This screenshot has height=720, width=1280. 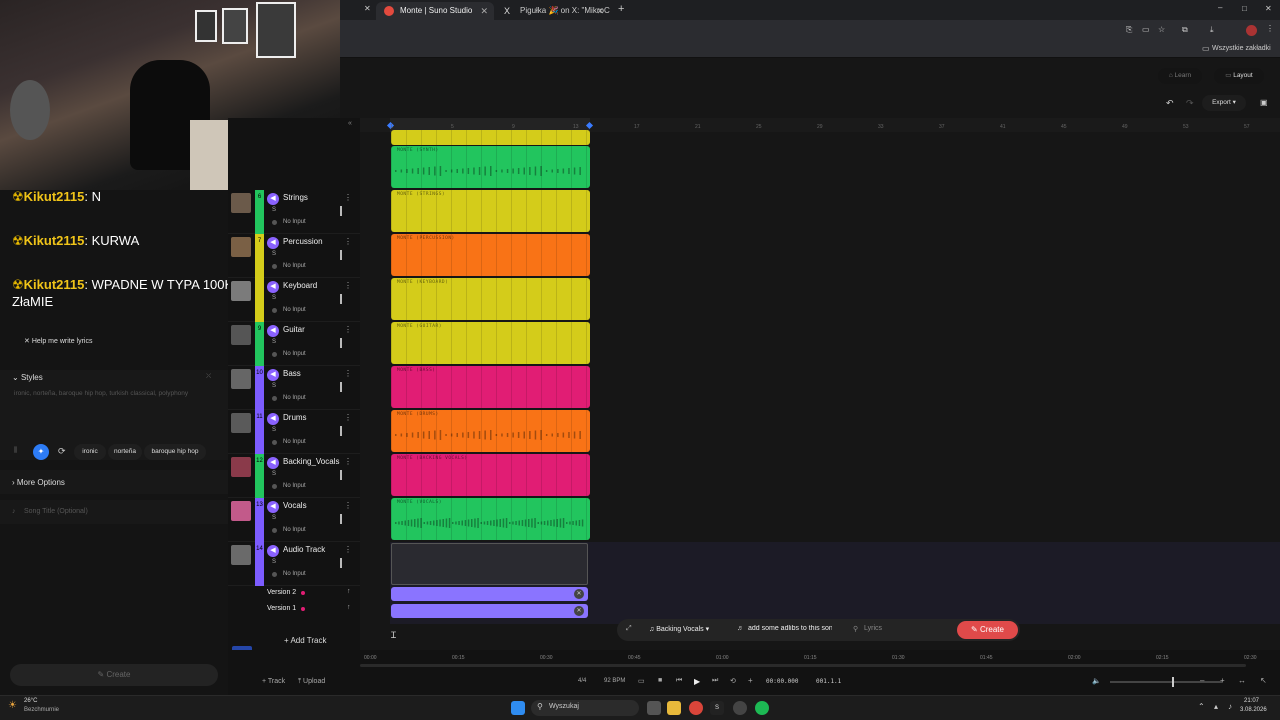 What do you see at coordinates (349, 591) in the screenshot?
I see `expand-icon: ↑` at bounding box center [349, 591].